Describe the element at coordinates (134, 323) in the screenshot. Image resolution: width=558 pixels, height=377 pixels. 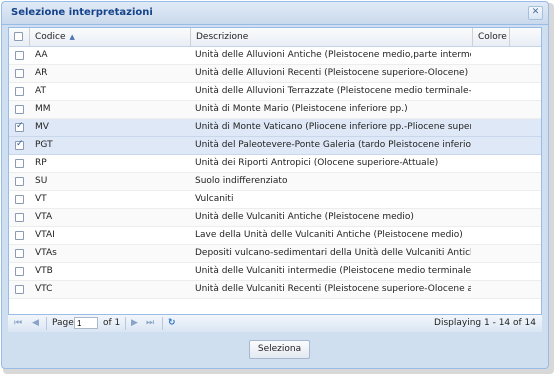
I see `next-page-icon: ▶` at that location.